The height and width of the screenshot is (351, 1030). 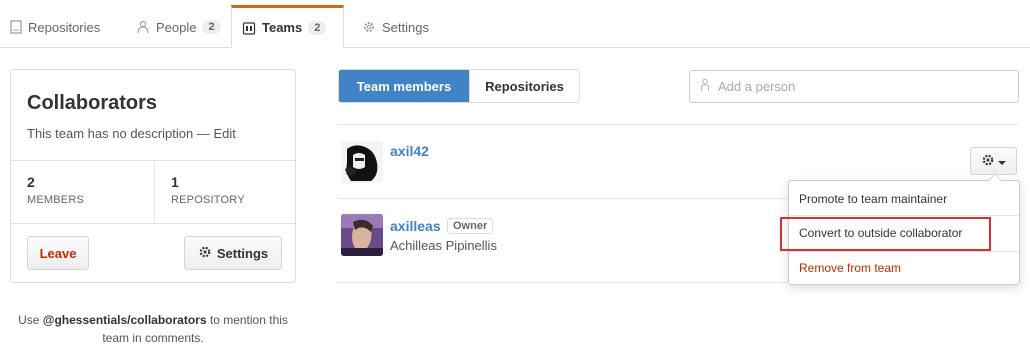 I want to click on team-description-text: This team has no description —, so click(x=118, y=133).